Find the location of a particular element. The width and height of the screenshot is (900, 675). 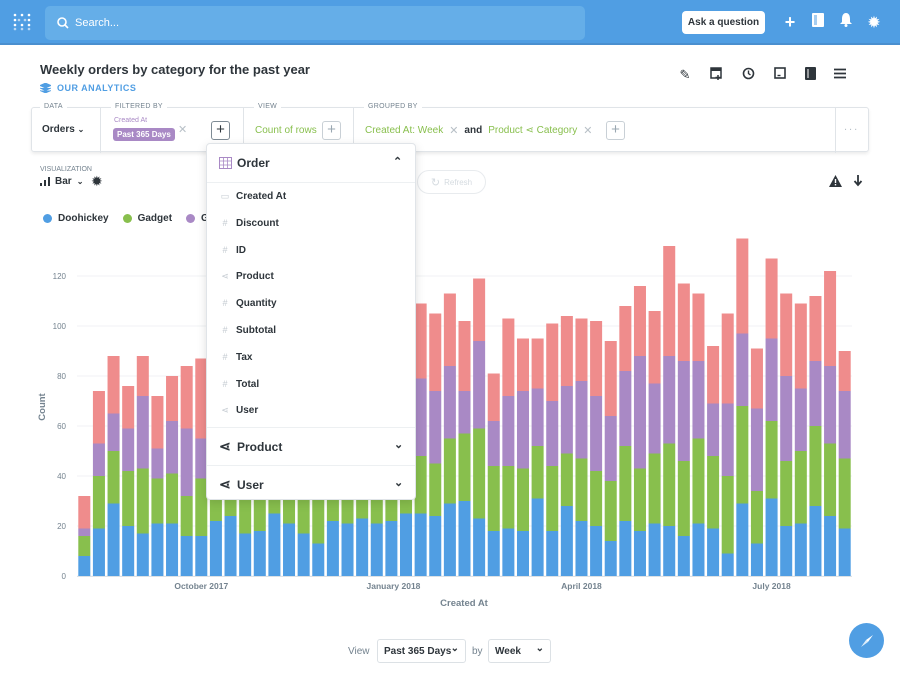

warning-icon is located at coordinates (835, 183).